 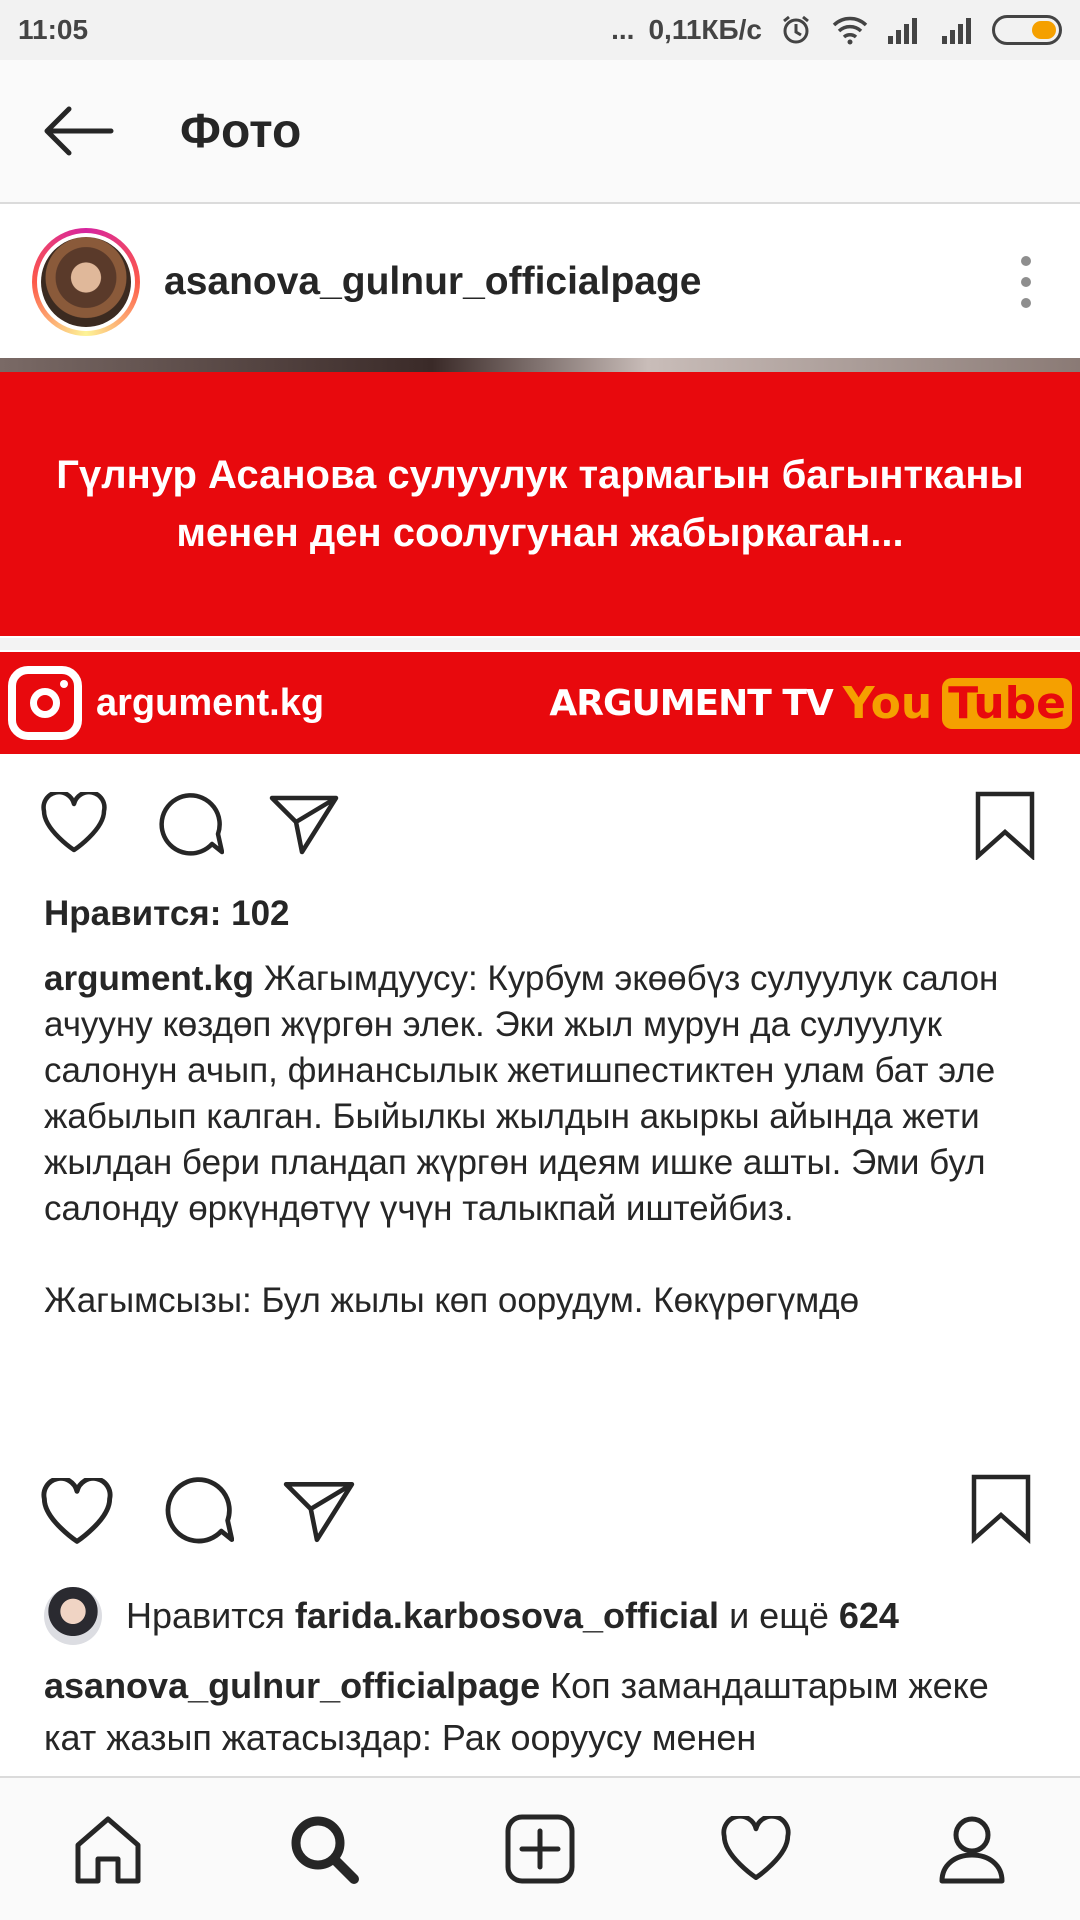 What do you see at coordinates (540, 703) in the screenshot?
I see `image-brand-bar: argument.kg ARGUMENT TV You Tube` at bounding box center [540, 703].